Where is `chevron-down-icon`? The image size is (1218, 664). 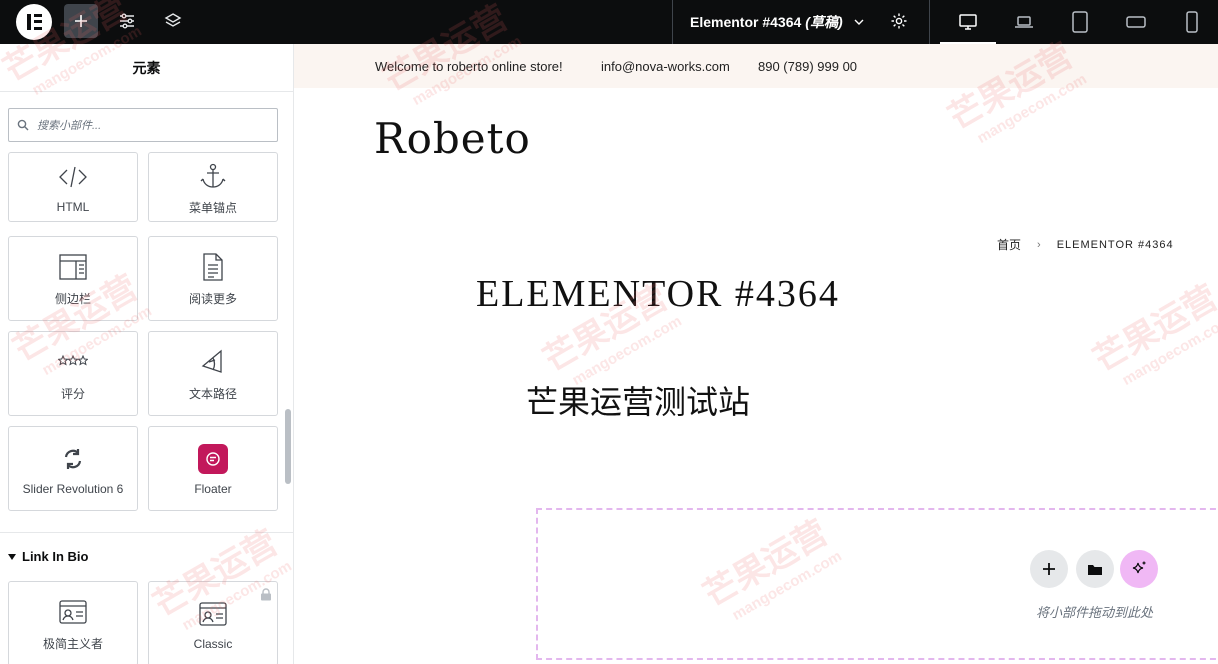 chevron-down-icon is located at coordinates (859, 22).